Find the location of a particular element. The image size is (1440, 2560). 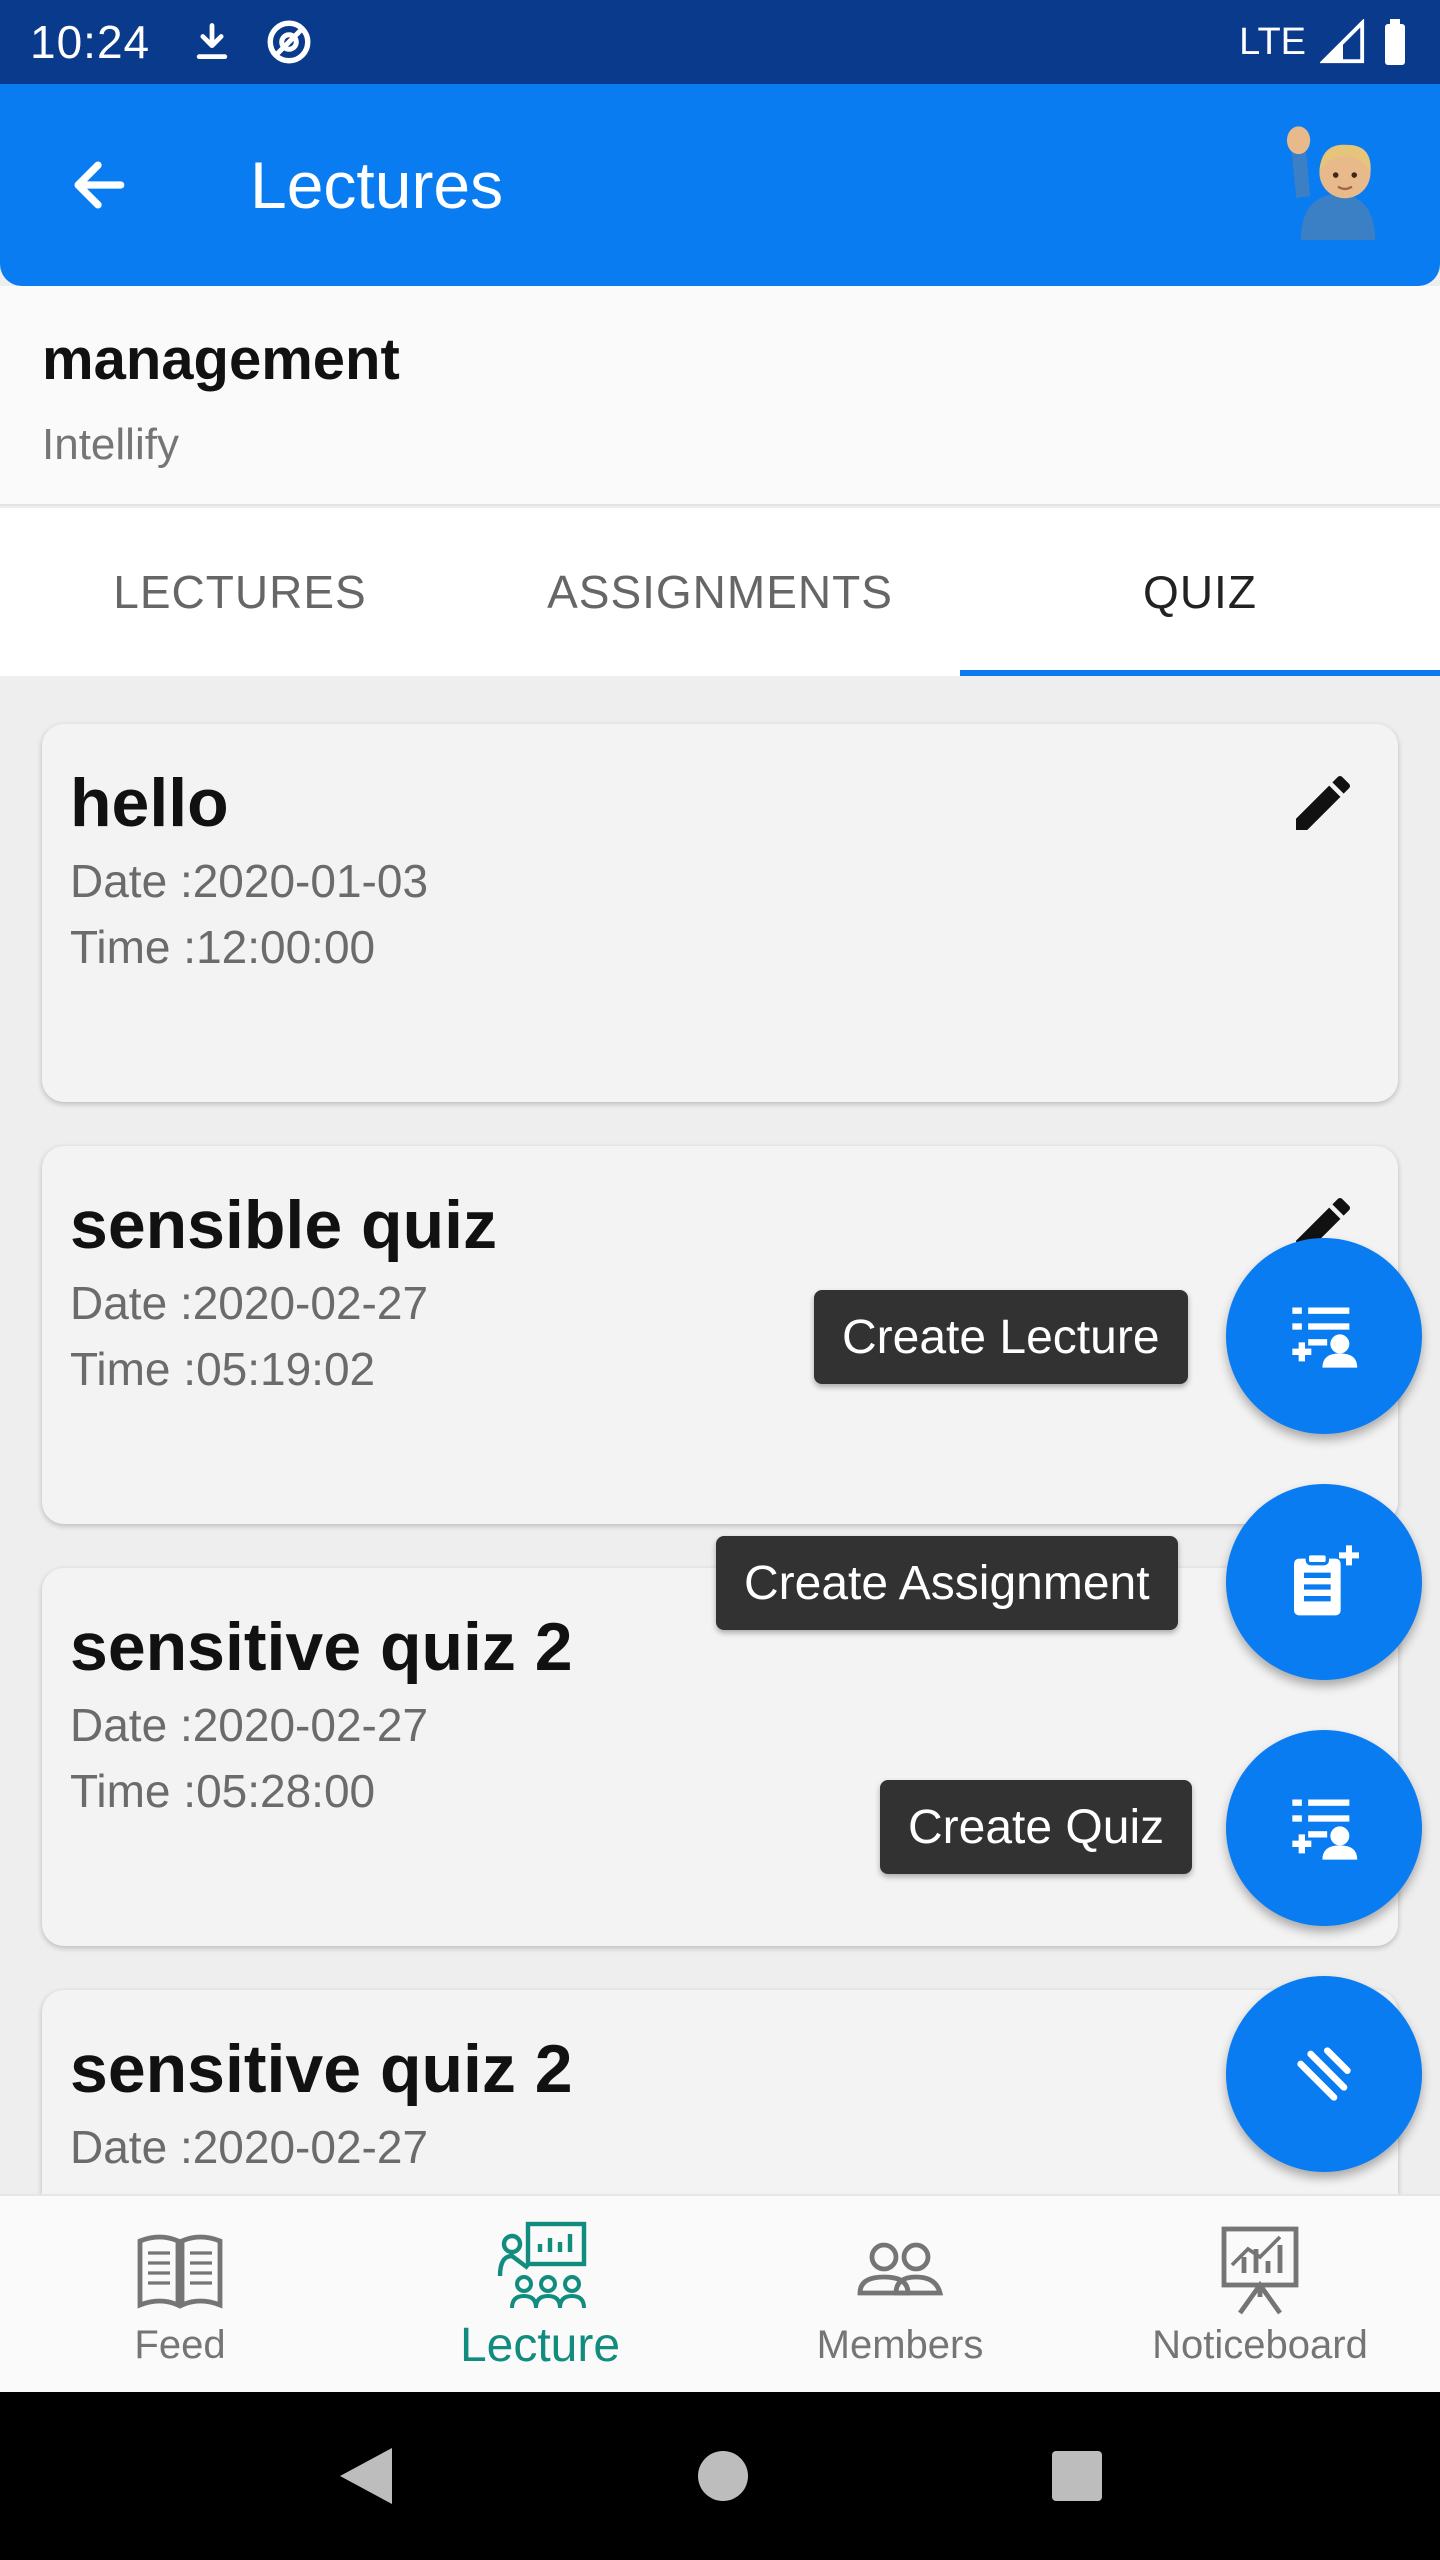

status-bar: 10:24 LTE is located at coordinates (720, 42).